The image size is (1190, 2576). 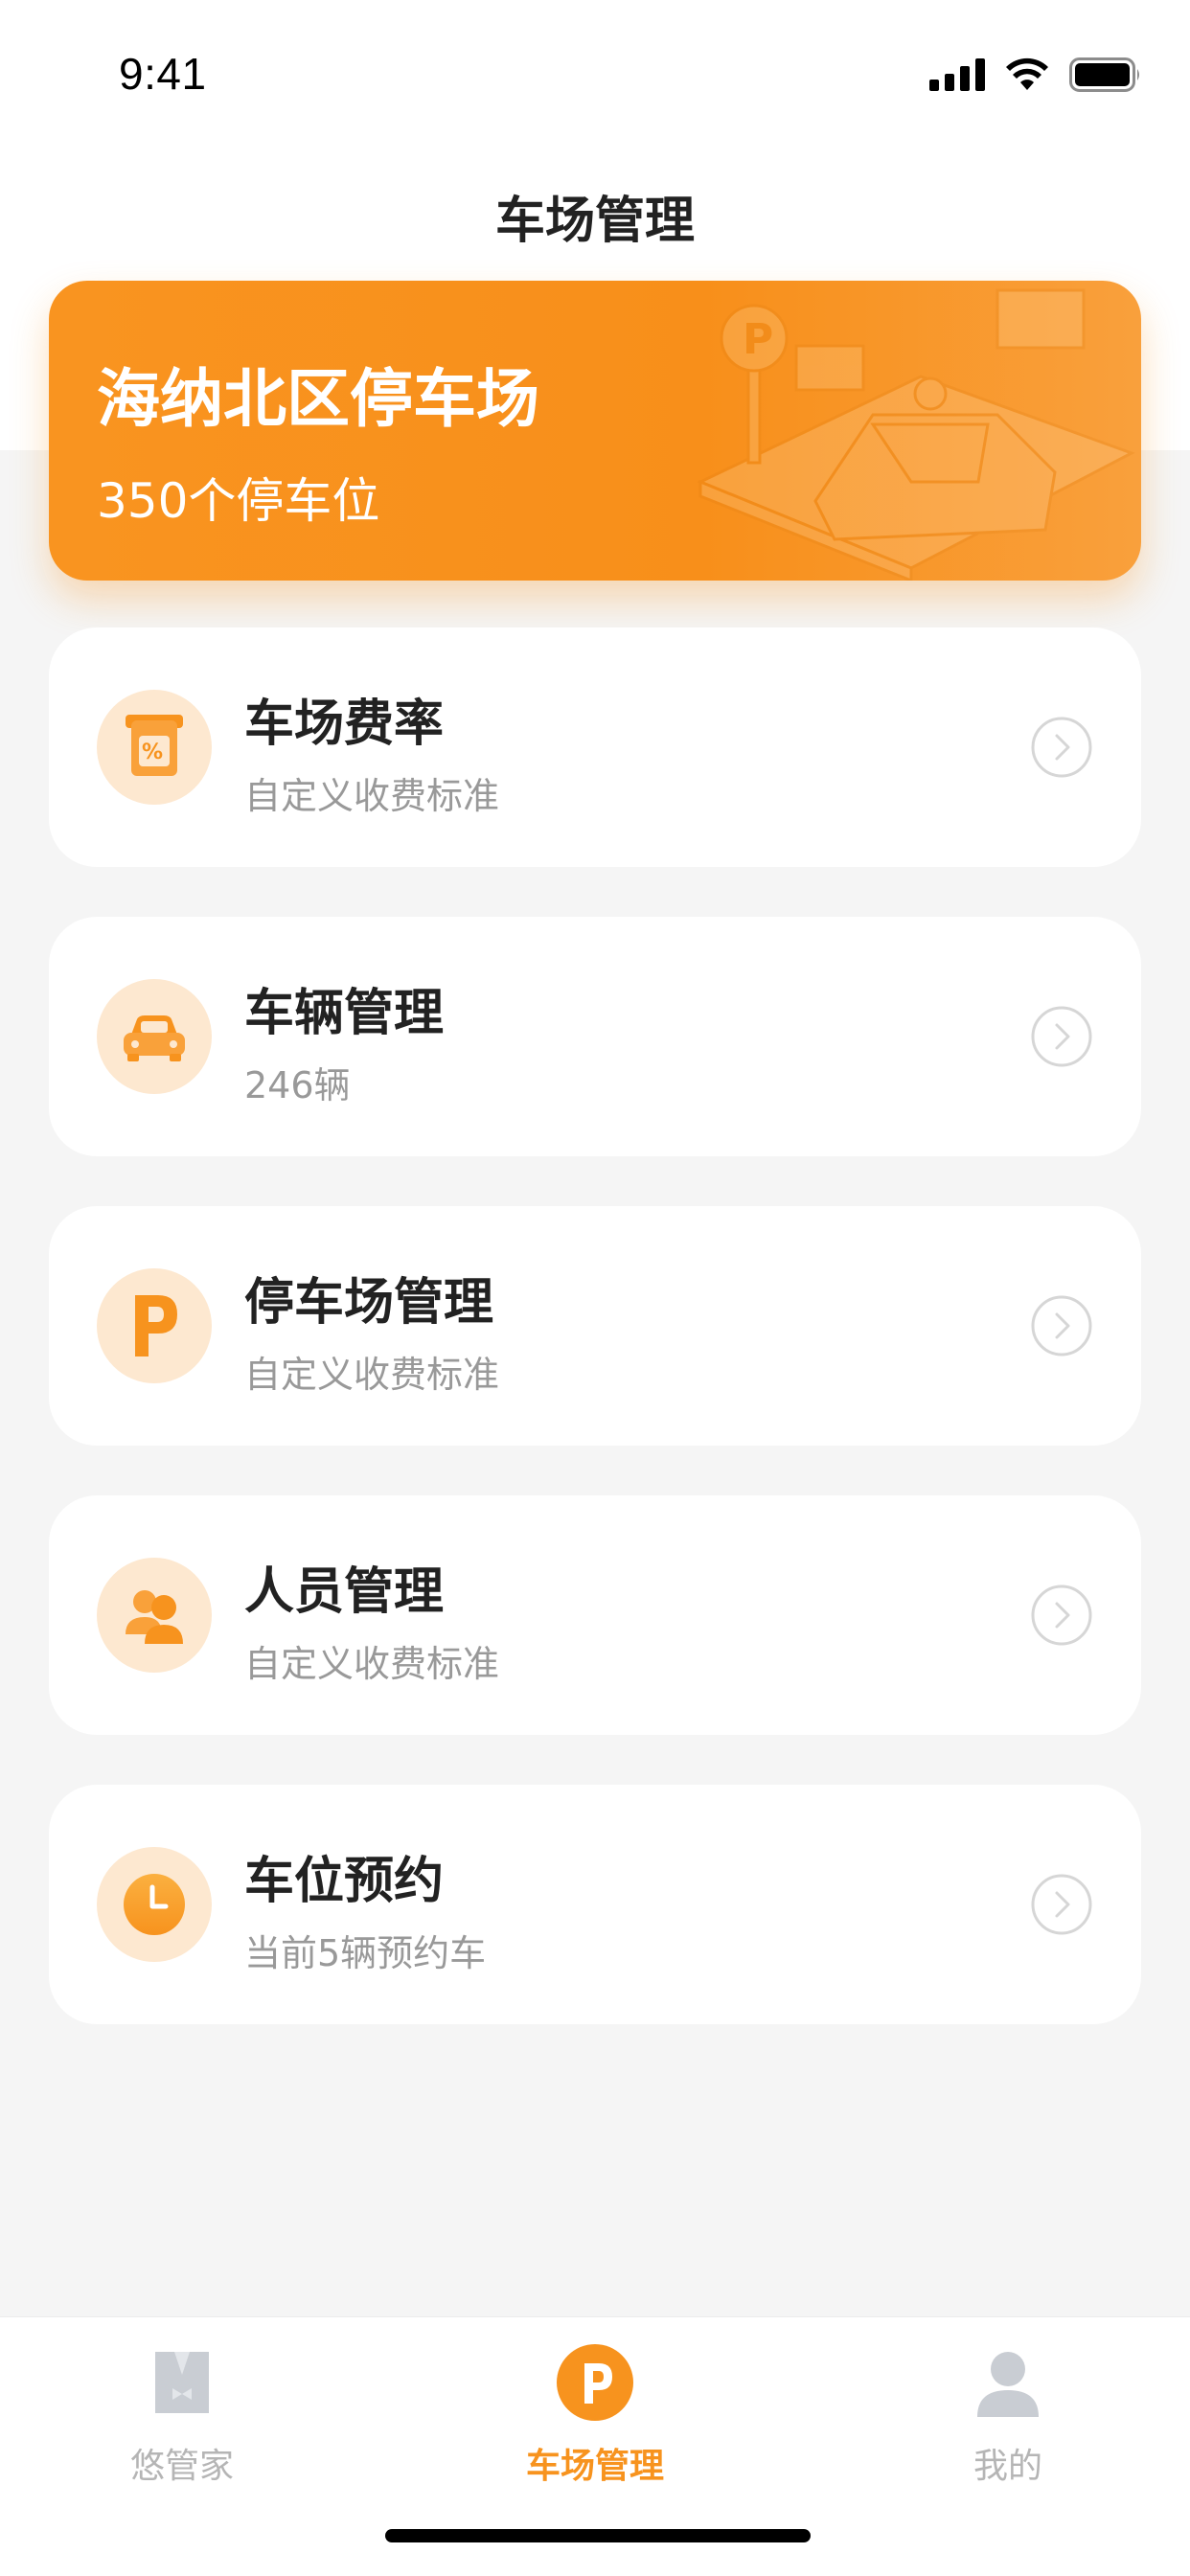 What do you see at coordinates (957, 74) in the screenshot?
I see `cellular-signal-icon` at bounding box center [957, 74].